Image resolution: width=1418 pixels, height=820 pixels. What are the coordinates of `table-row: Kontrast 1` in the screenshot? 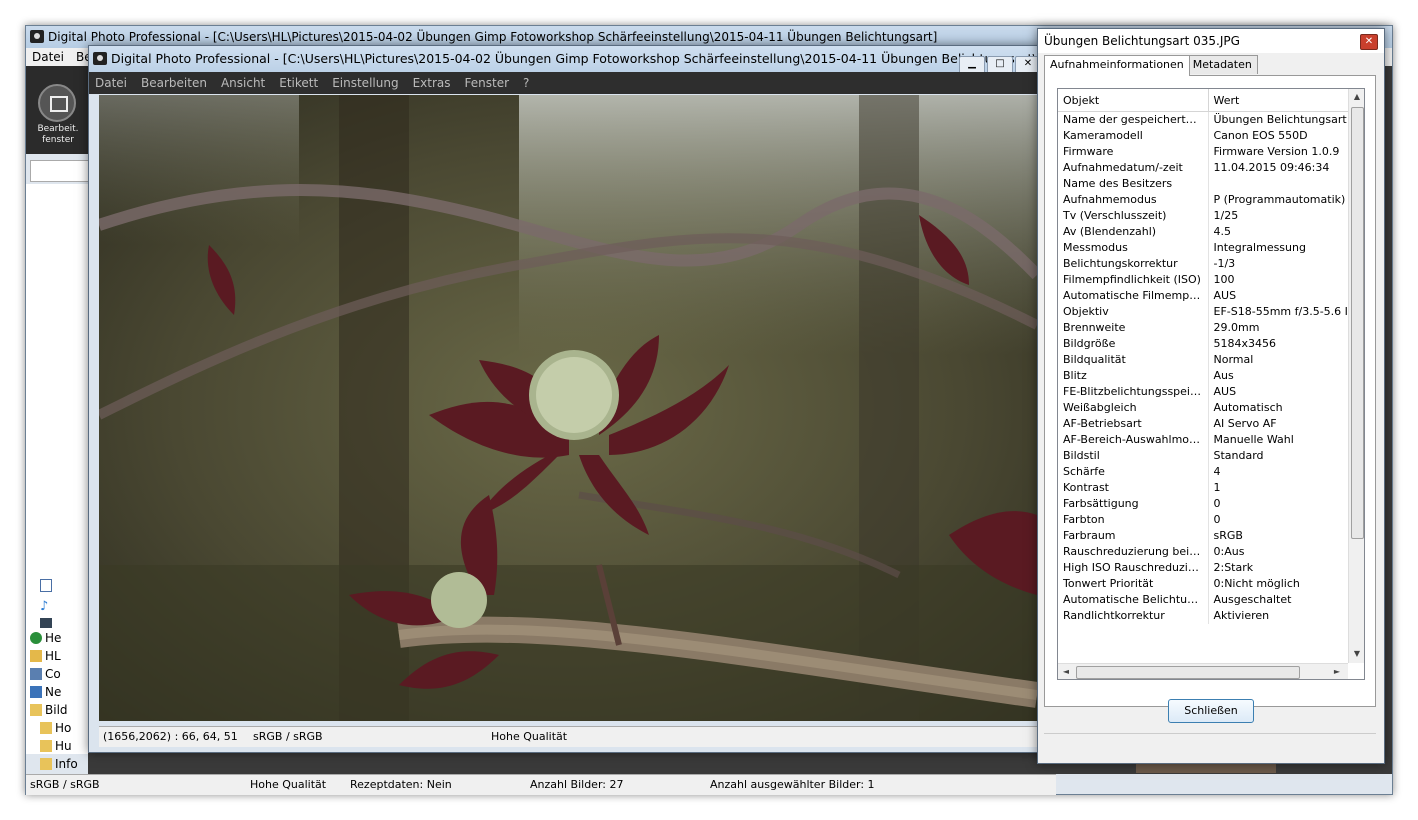 It's located at (1203, 488).